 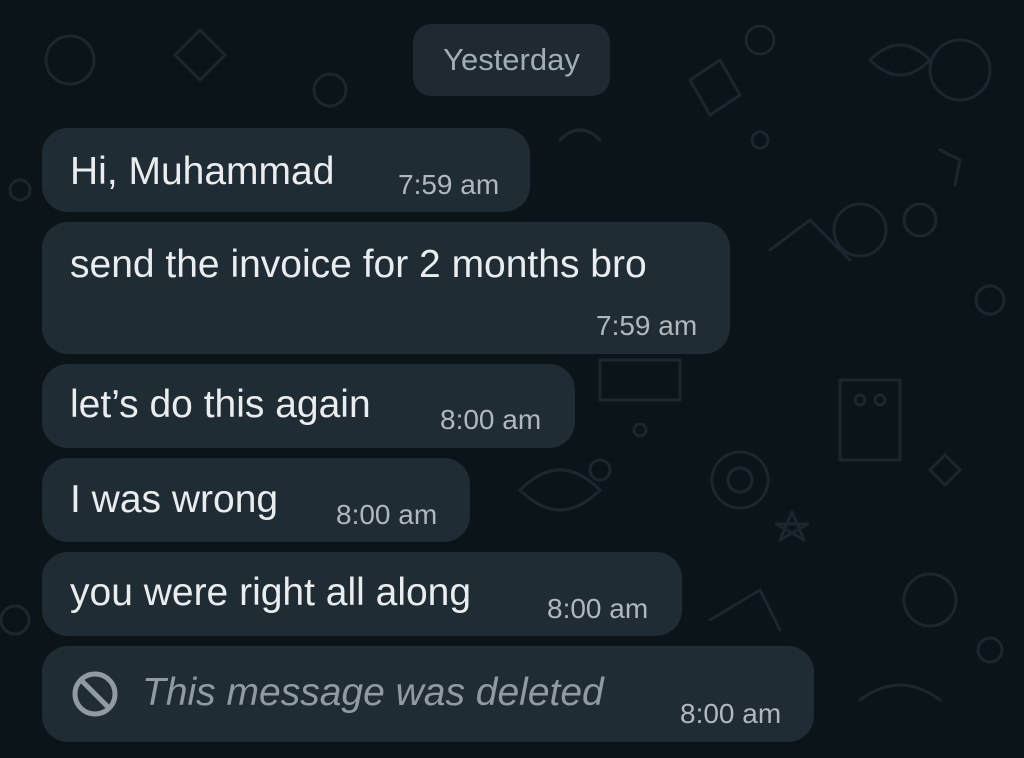 I want to click on deleted-message-text: This message was deleted, so click(x=373, y=692).